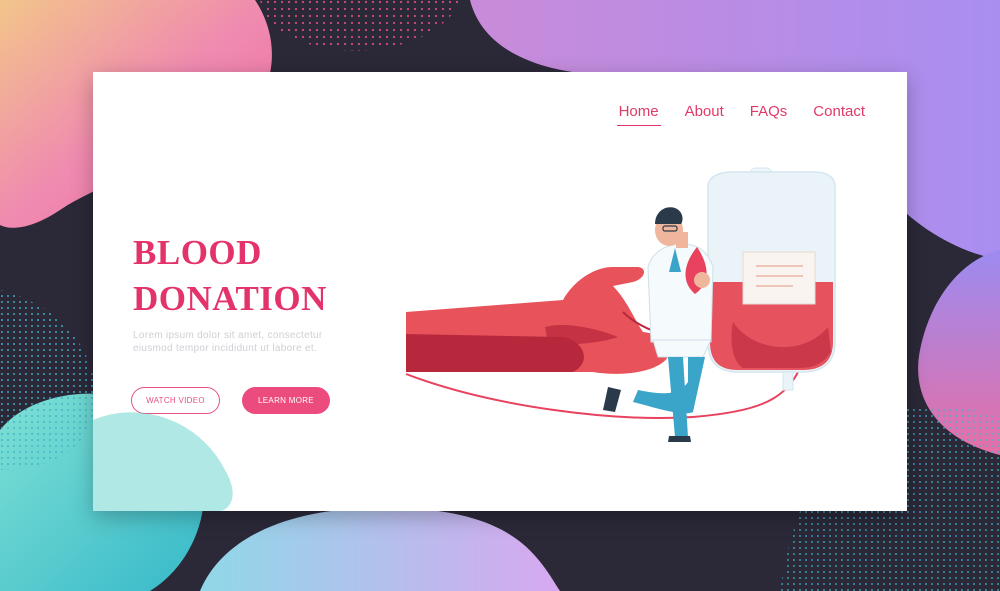 This screenshot has width=1000, height=591. What do you see at coordinates (538, 320) in the screenshot?
I see `arm-illustration` at bounding box center [538, 320].